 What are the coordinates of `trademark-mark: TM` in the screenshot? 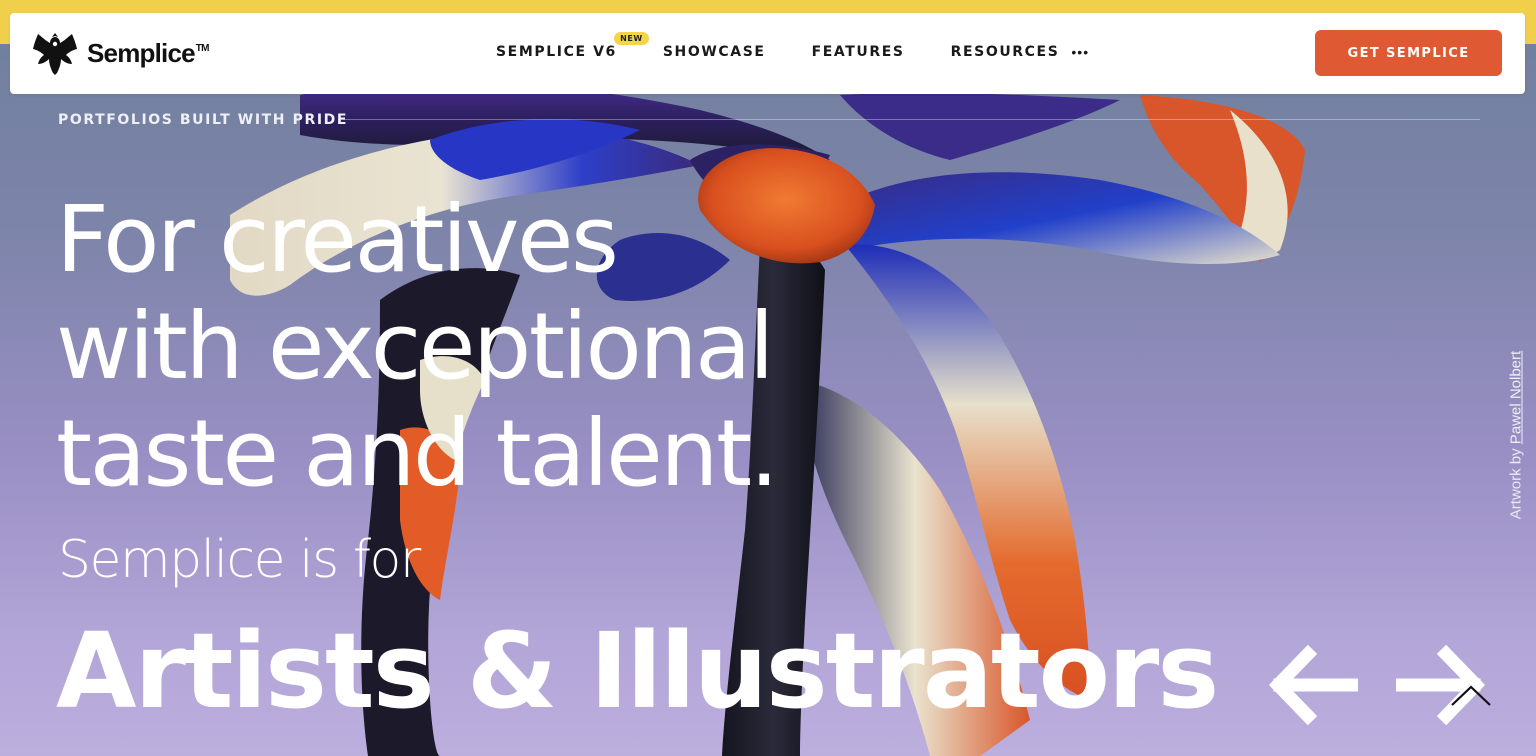 It's located at (202, 48).